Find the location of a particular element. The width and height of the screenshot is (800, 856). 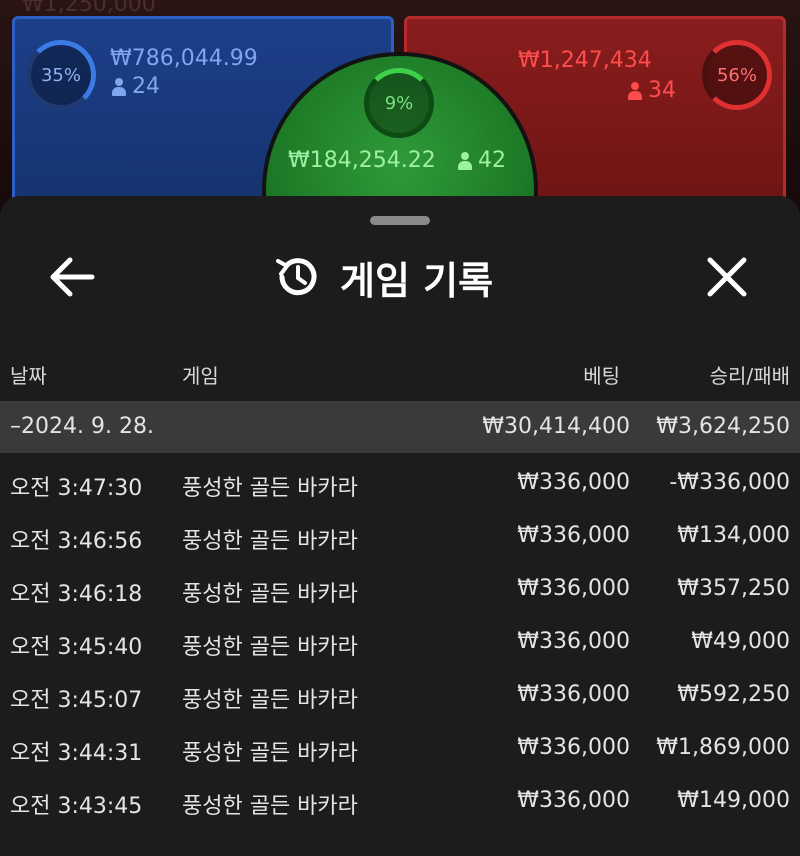

column-header-date: 날짜 is located at coordinates (28, 376).